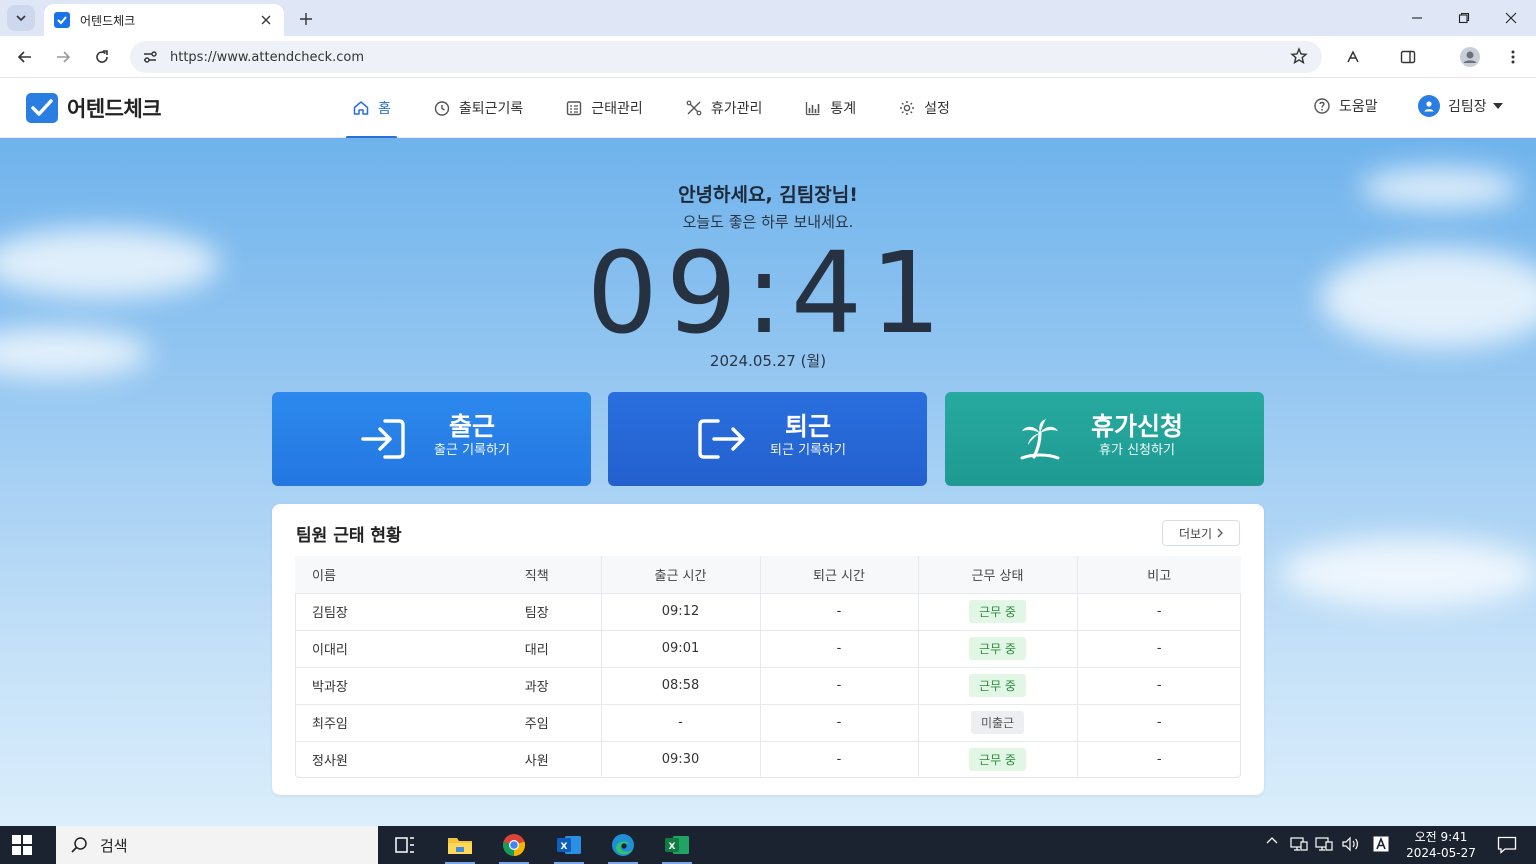  What do you see at coordinates (564, 847) in the screenshot?
I see `svg-text: X` at bounding box center [564, 847].